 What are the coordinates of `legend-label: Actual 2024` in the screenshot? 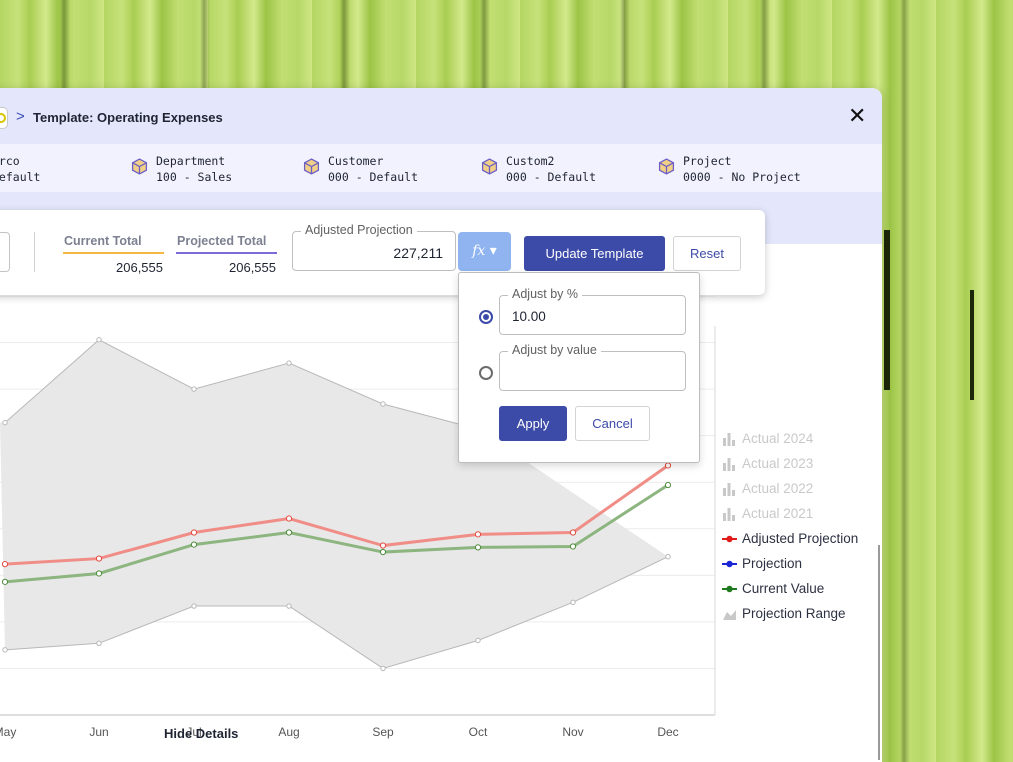 It's located at (778, 438).